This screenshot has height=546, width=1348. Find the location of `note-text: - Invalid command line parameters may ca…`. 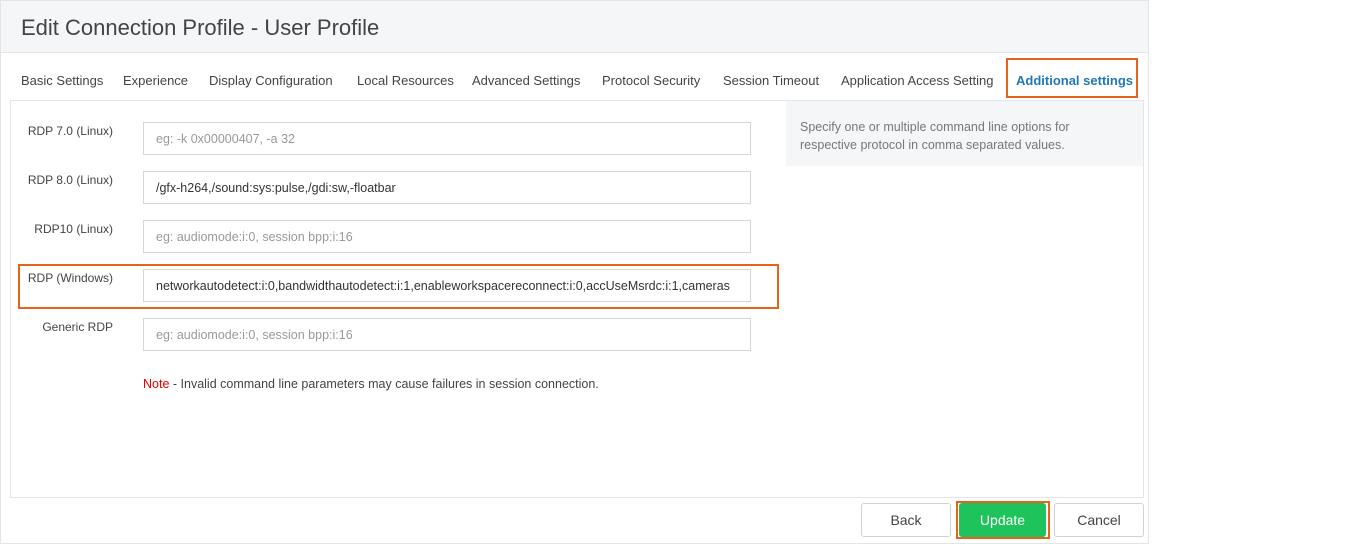

note-text: - Invalid command line parameters may ca… is located at coordinates (384, 384).